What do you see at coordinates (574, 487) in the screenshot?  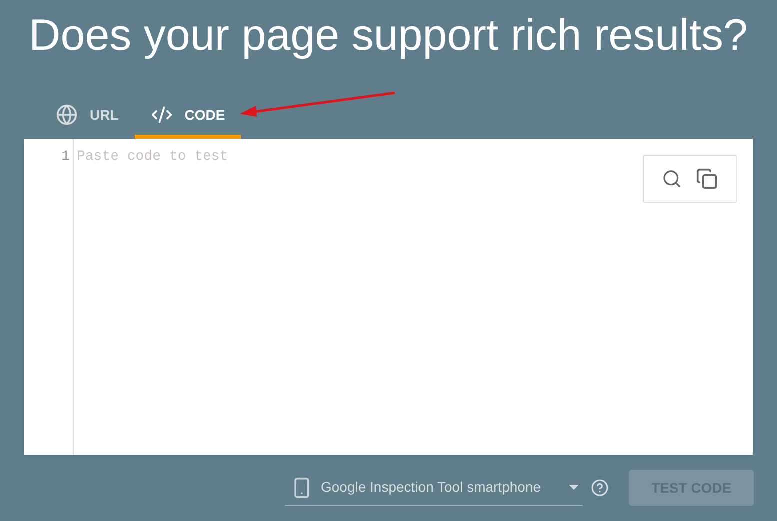 I see `dropdown-caret-icon` at bounding box center [574, 487].